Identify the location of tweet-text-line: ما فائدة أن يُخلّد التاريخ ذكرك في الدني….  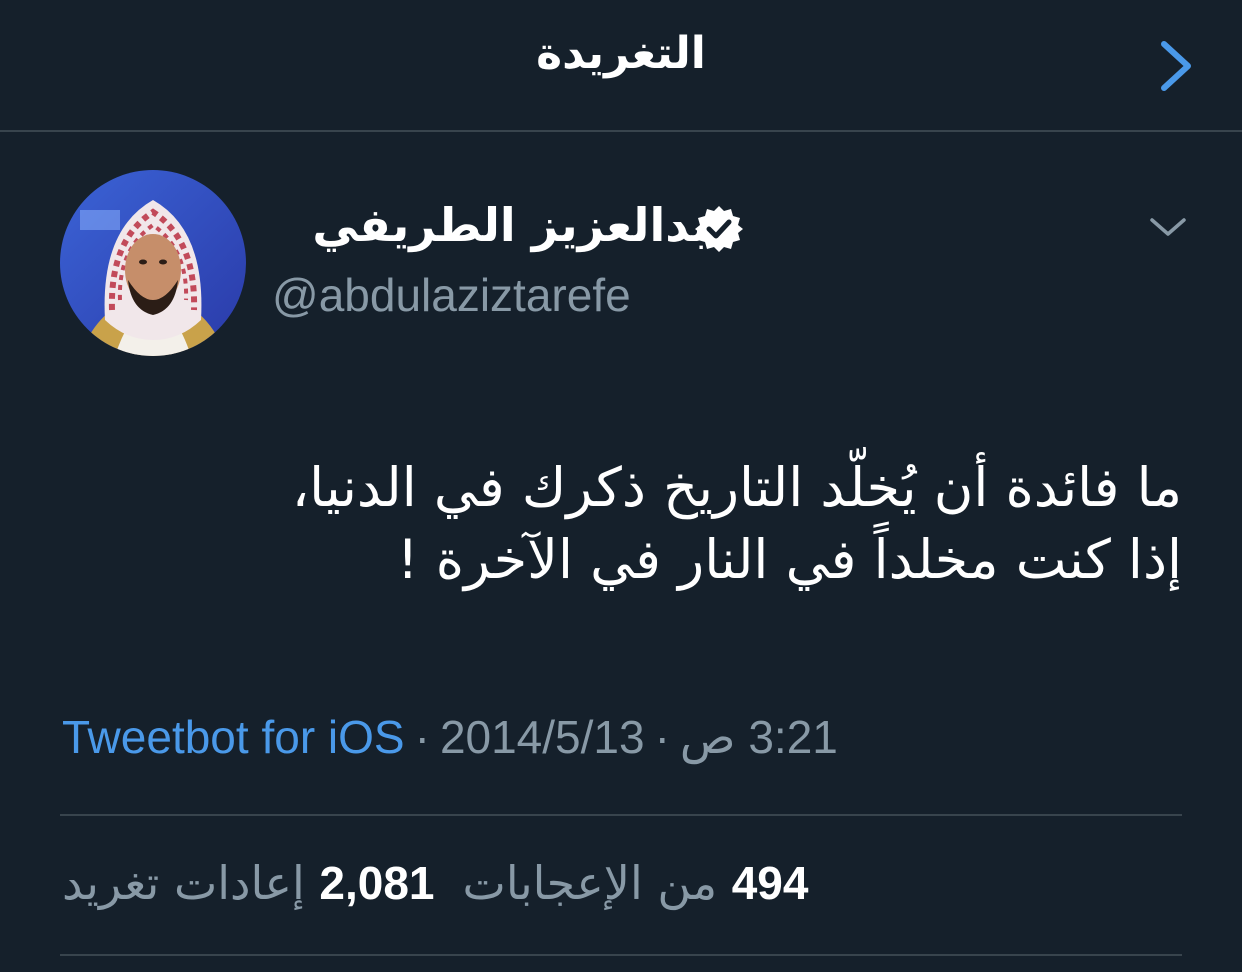
(736, 487).